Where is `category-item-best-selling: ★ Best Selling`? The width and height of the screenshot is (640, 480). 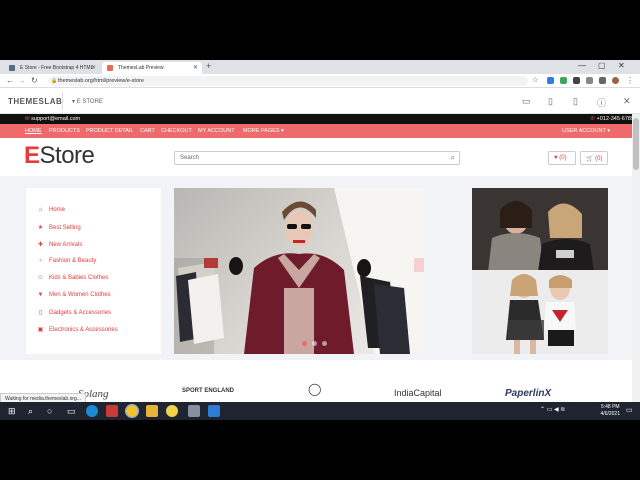 category-item-best-selling: ★ Best Selling is located at coordinates (59, 227).